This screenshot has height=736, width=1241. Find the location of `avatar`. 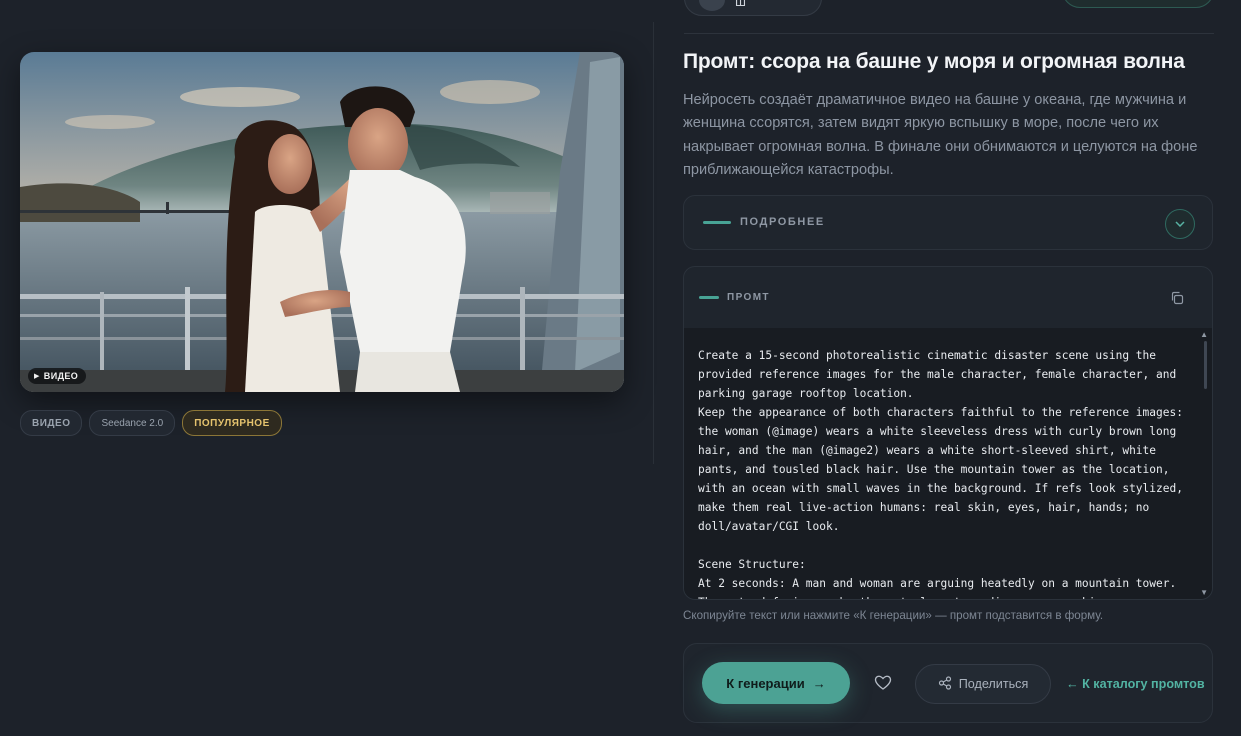

avatar is located at coordinates (712, 5).